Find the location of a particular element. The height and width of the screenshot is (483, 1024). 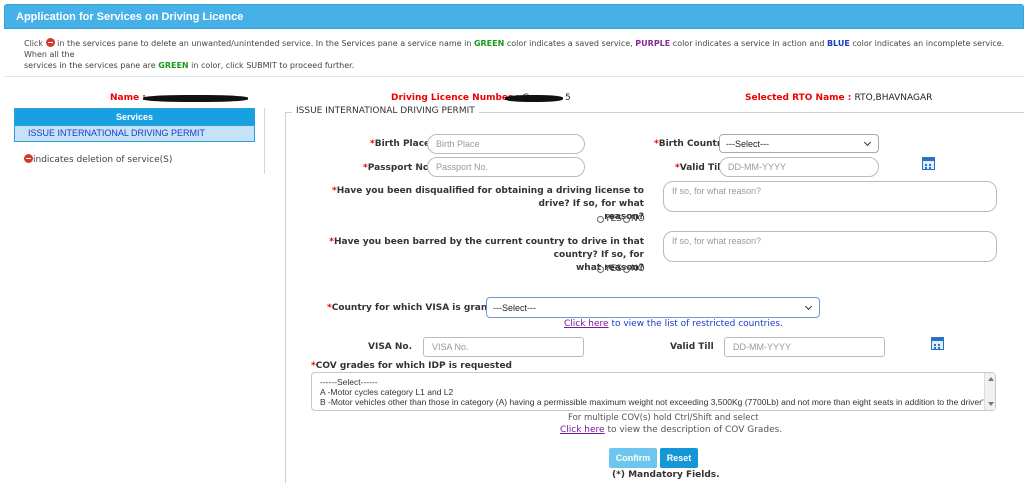

disqualified-radio-group: YES NO is located at coordinates (621, 219).